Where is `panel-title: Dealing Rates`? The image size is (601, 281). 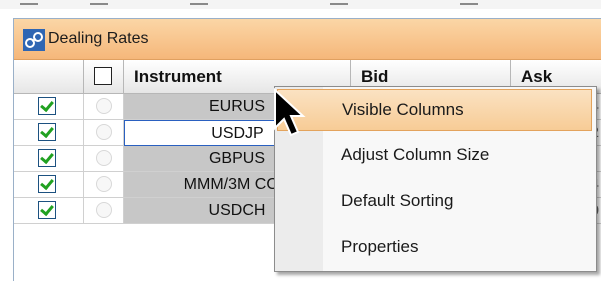
panel-title: Dealing Rates is located at coordinates (98, 38).